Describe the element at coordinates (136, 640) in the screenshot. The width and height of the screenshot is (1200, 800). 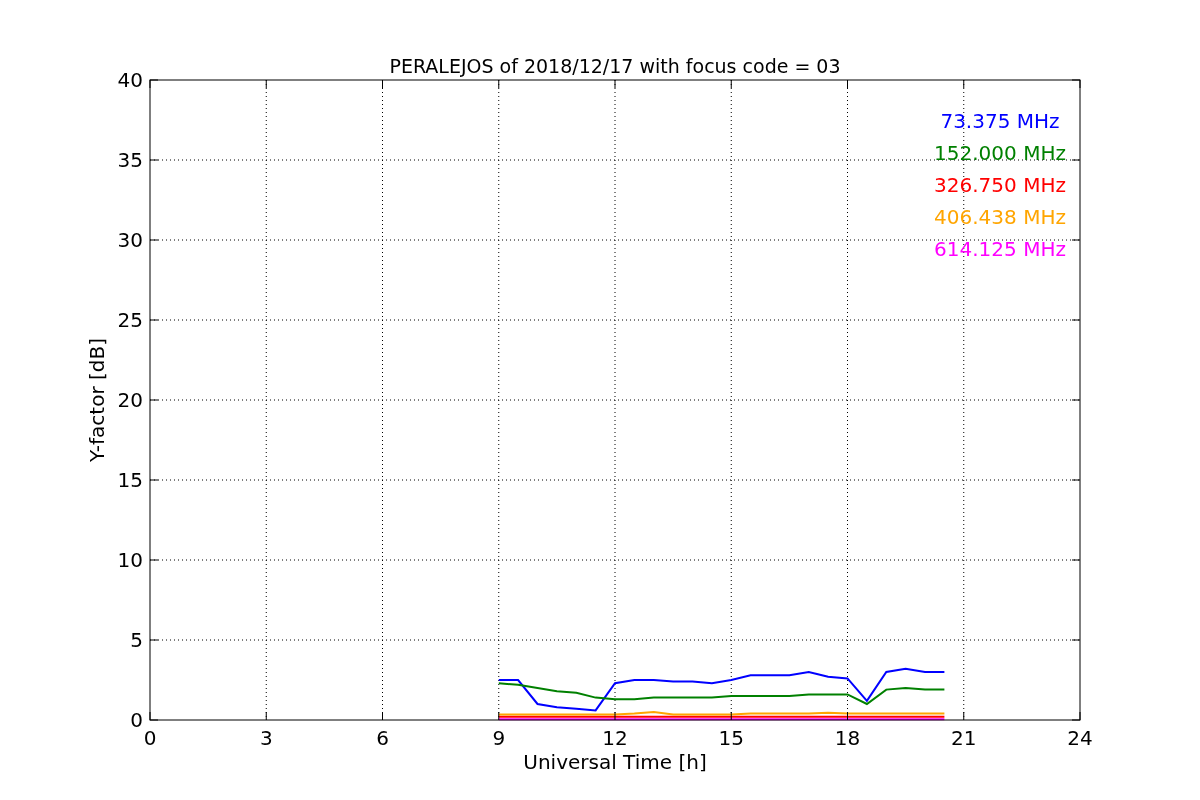
I see `y-tick-label: 5` at that location.